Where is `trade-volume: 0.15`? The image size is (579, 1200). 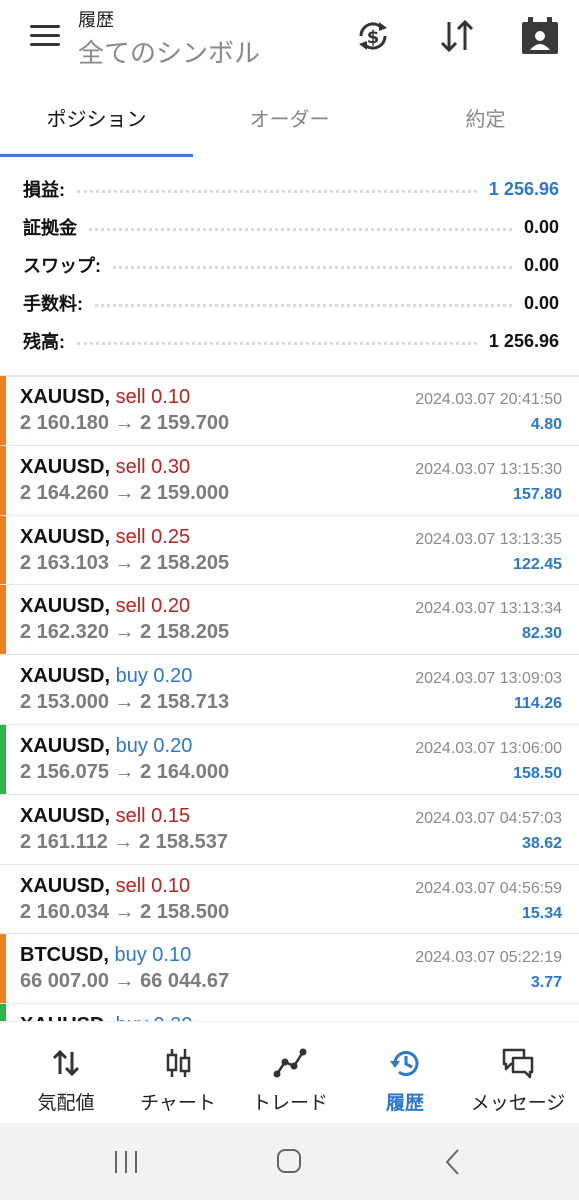 trade-volume: 0.15 is located at coordinates (171, 815).